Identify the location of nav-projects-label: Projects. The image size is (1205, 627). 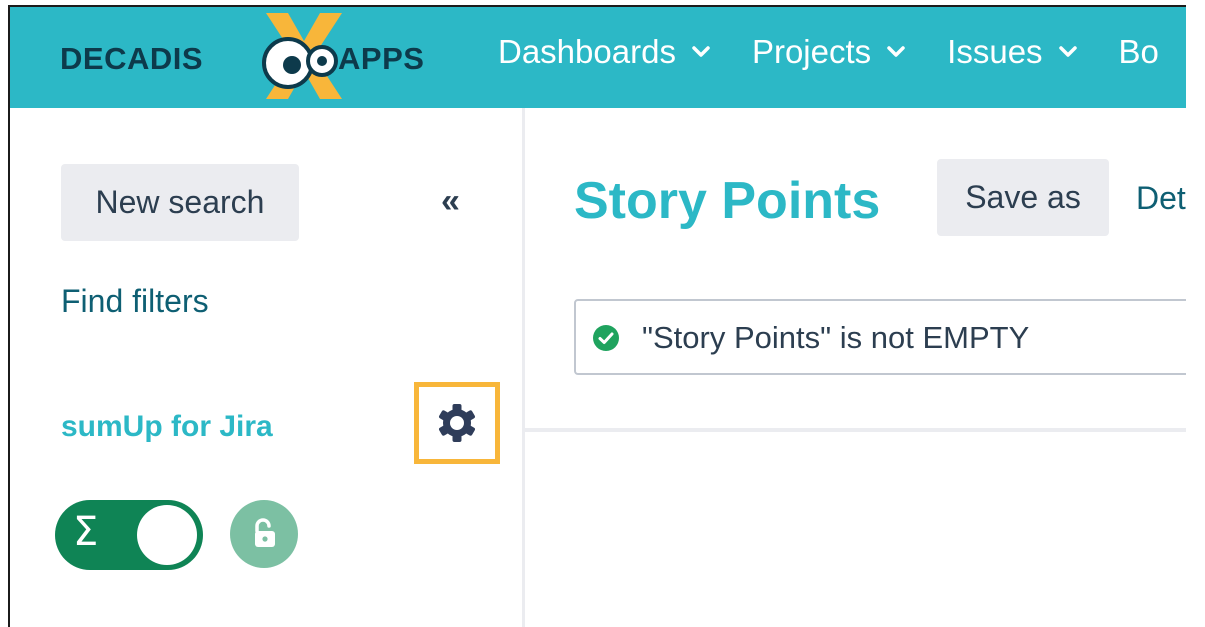
(811, 51).